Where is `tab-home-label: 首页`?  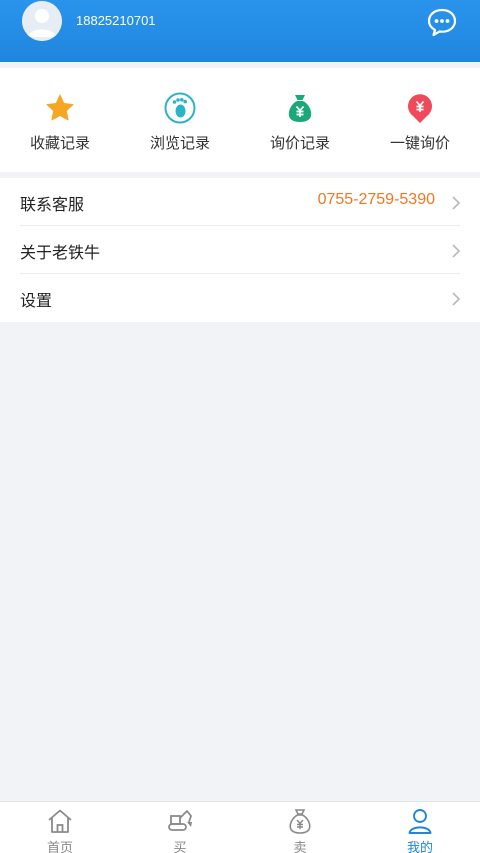
tab-home-label: 首页 is located at coordinates (59, 847).